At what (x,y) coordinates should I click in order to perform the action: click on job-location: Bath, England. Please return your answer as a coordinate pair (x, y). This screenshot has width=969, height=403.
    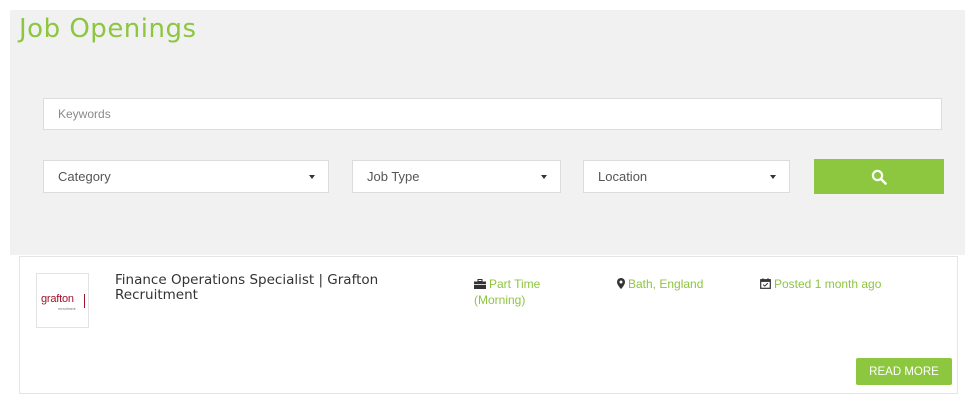
    Looking at the image, I should click on (677, 284).